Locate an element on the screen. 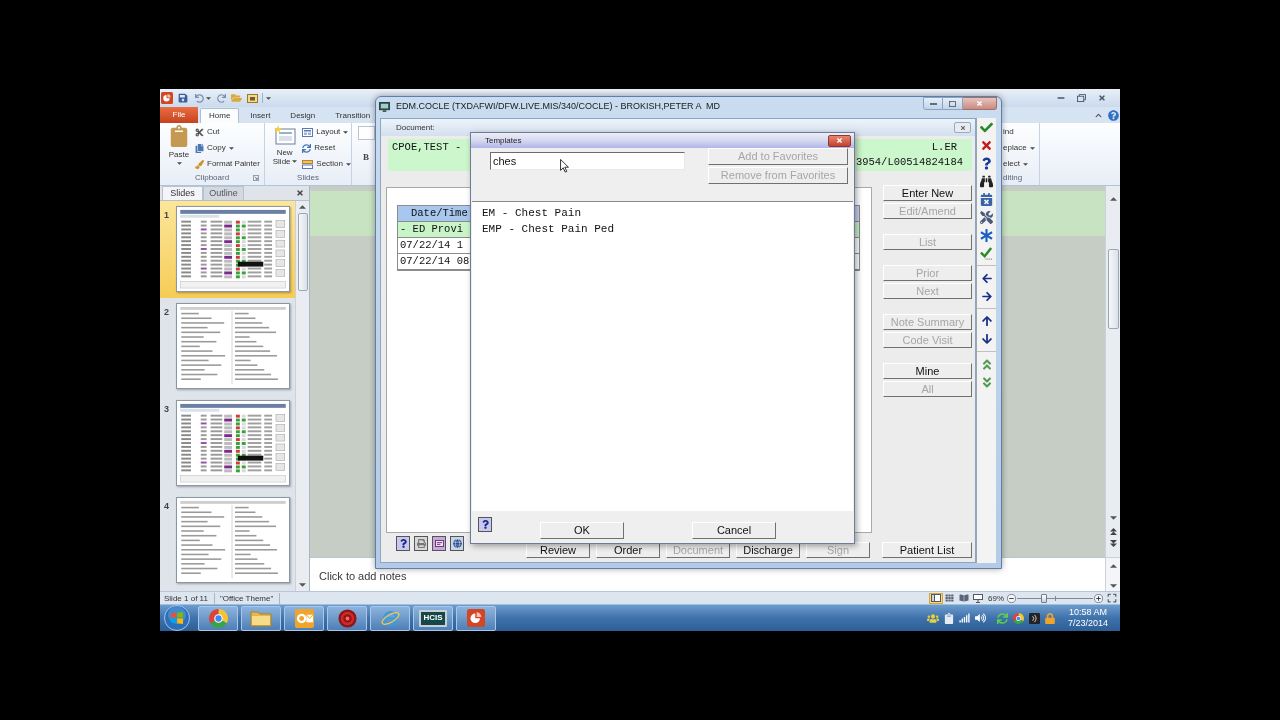 This screenshot has height=720, width=1280. x-icon is located at coordinates (986, 145).